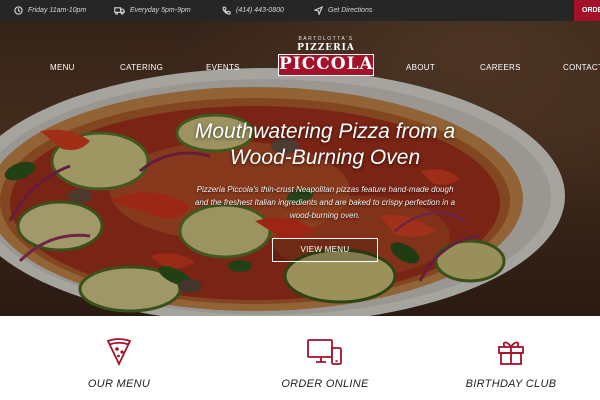 The height and width of the screenshot is (400, 600). Describe the element at coordinates (581, 67) in the screenshot. I see `nav-contact: CONTACT` at that location.